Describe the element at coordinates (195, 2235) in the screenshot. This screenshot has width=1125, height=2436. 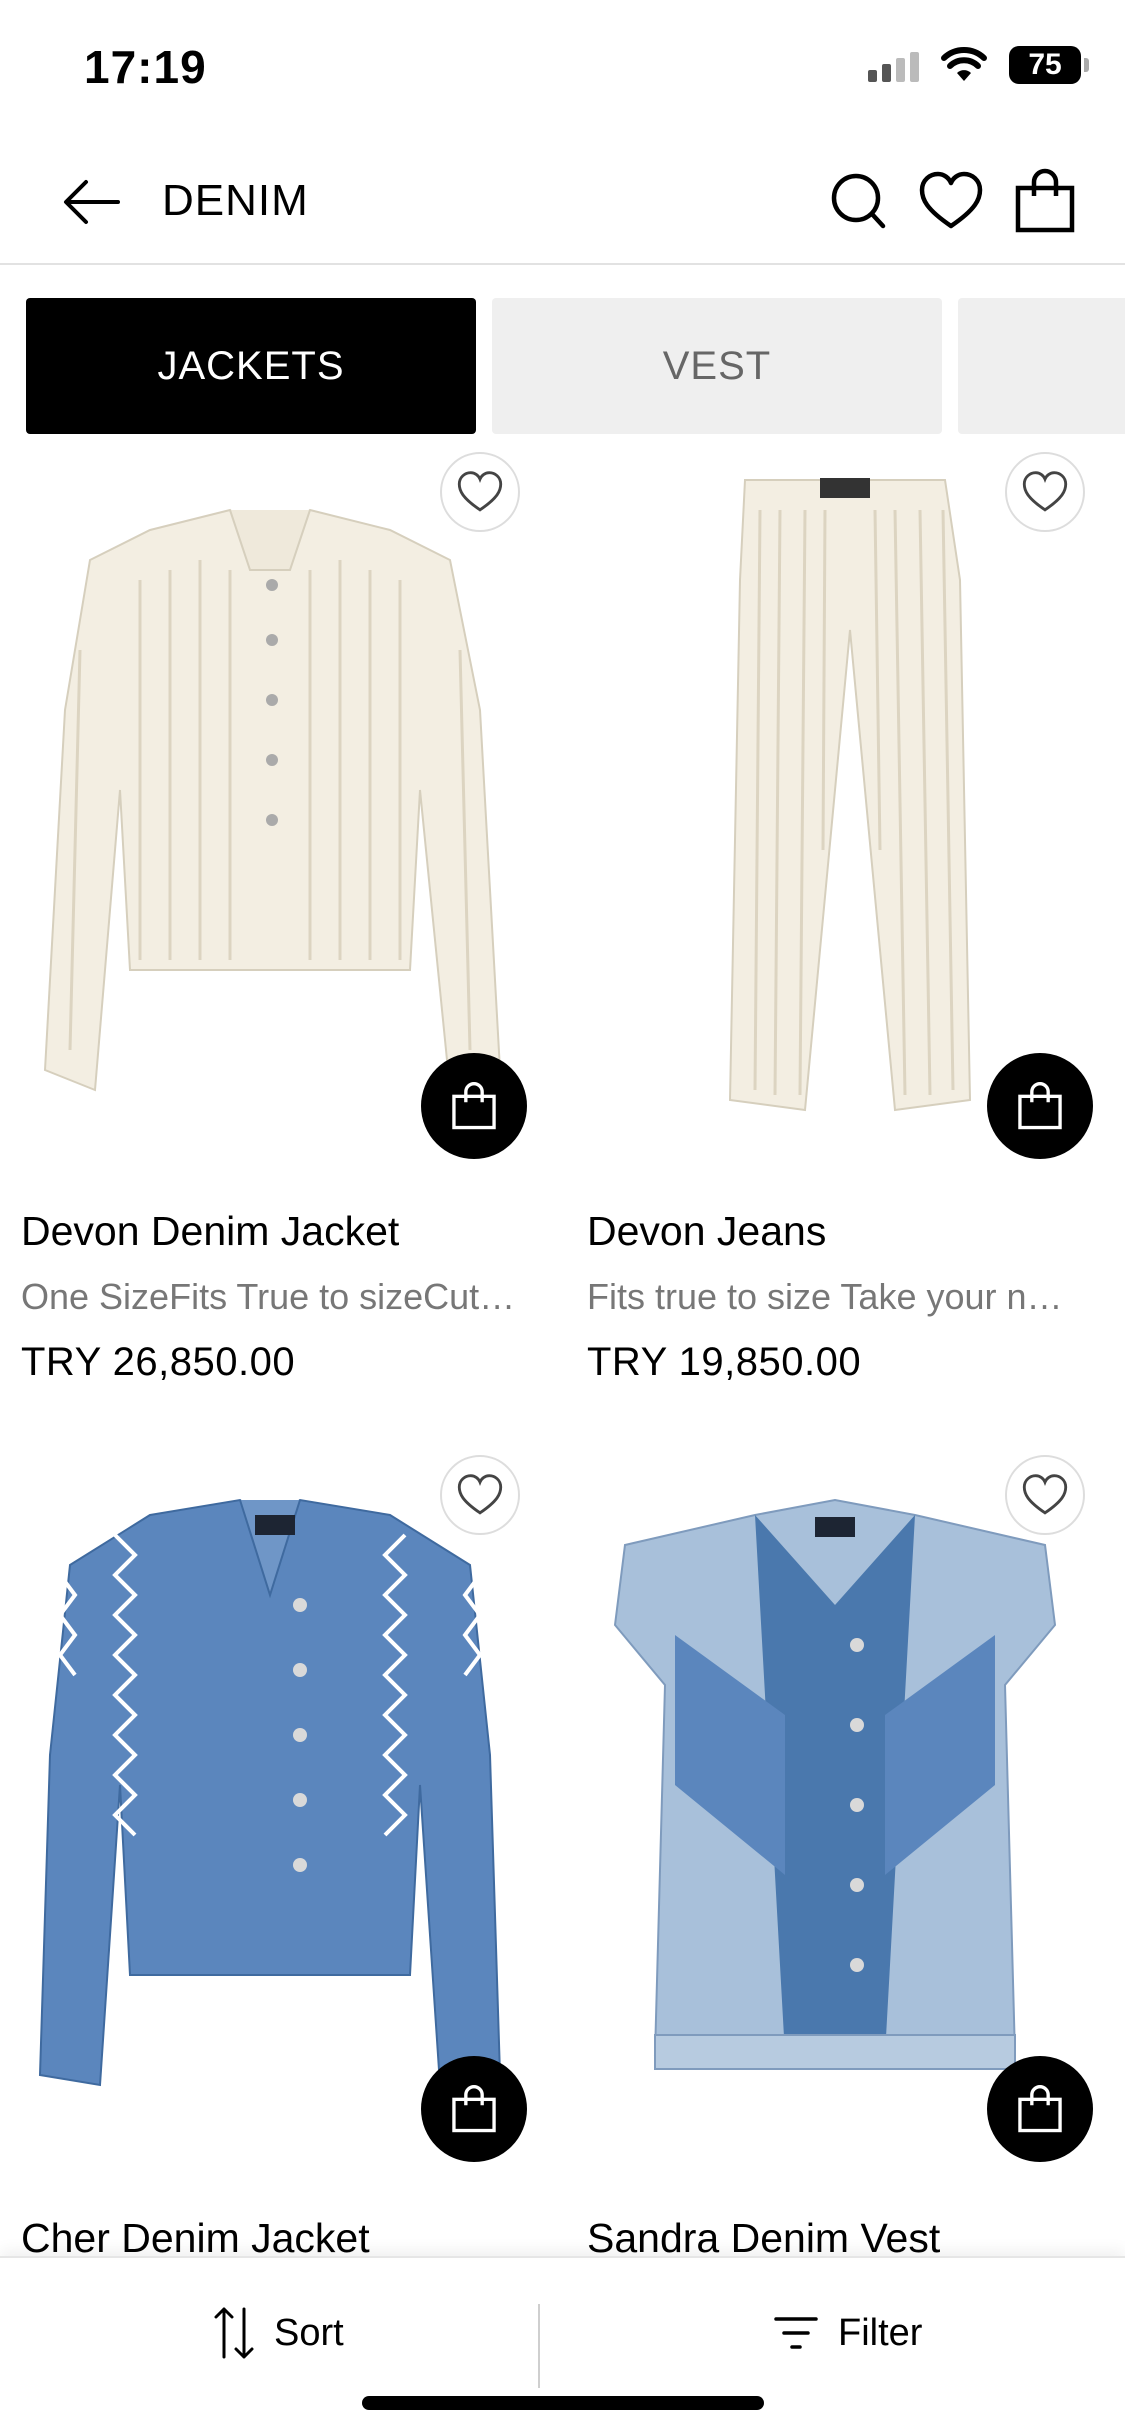
I see `product-name: Cher Denim Jacket` at that location.